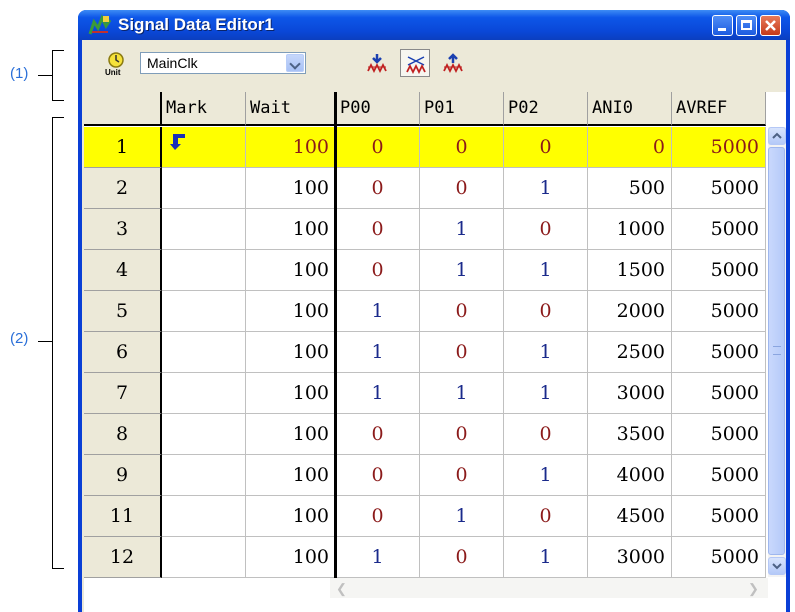 The width and height of the screenshot is (795, 612). What do you see at coordinates (378, 109) in the screenshot?
I see `column-header-p00: P00` at bounding box center [378, 109].